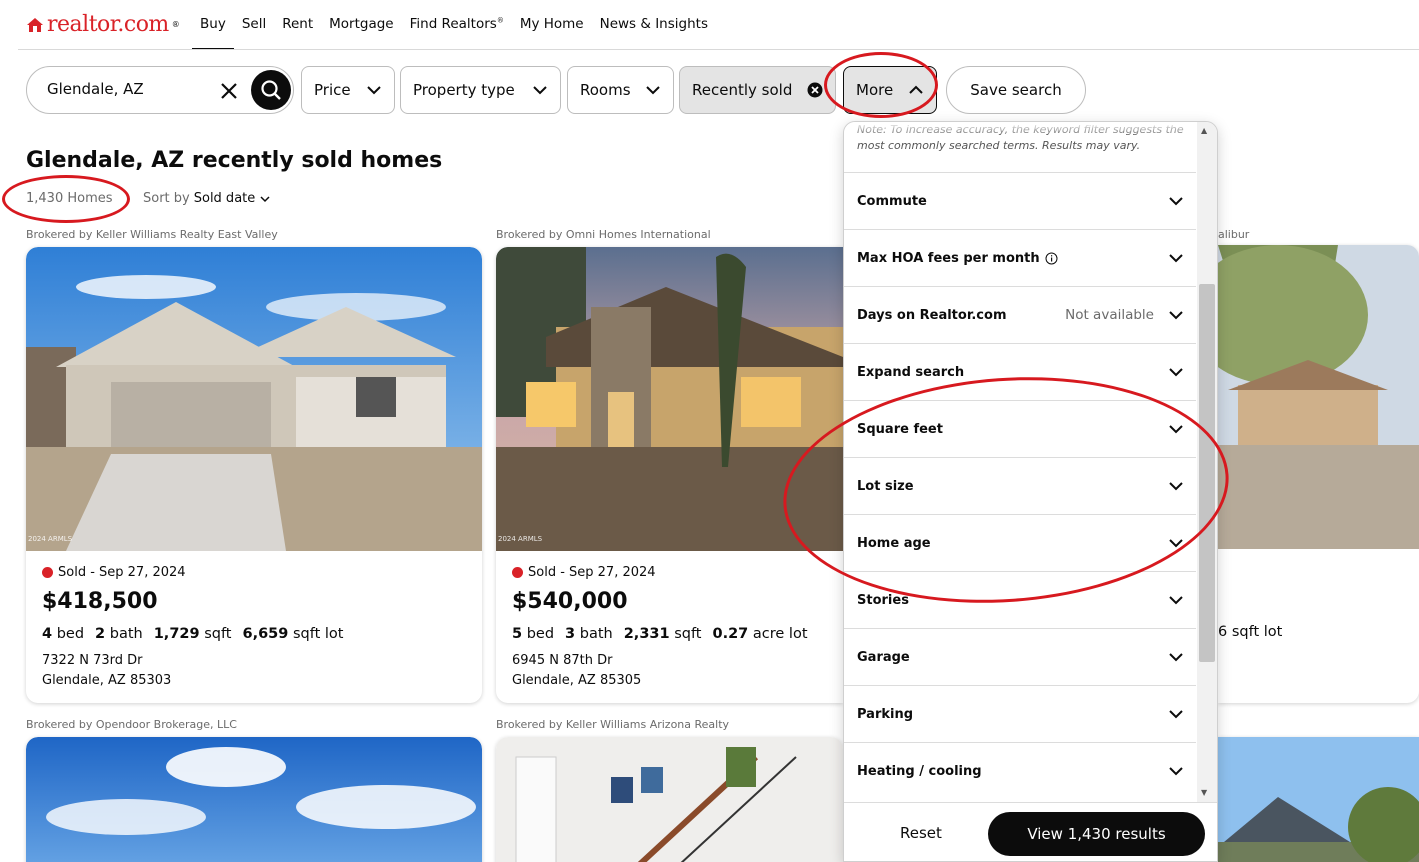 This screenshot has height=862, width=1419. I want to click on nav-find-realtors: Find Realtors®, so click(457, 25).